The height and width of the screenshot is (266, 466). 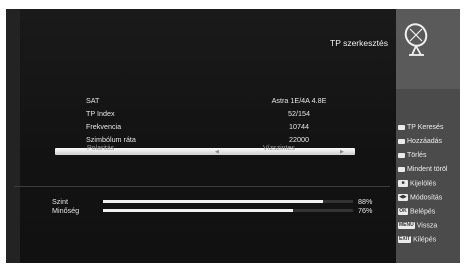 I want to click on detail-label: TP Index, so click(x=100, y=113).